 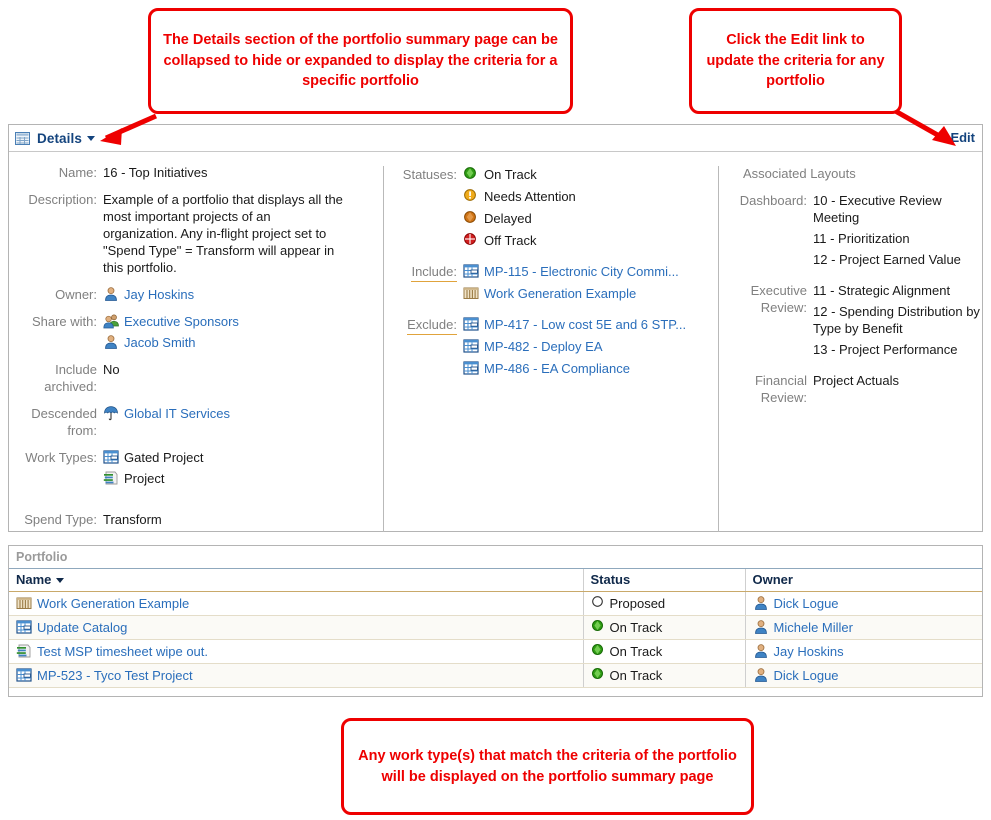 I want to click on owner-label: Owner:, so click(x=76, y=294).